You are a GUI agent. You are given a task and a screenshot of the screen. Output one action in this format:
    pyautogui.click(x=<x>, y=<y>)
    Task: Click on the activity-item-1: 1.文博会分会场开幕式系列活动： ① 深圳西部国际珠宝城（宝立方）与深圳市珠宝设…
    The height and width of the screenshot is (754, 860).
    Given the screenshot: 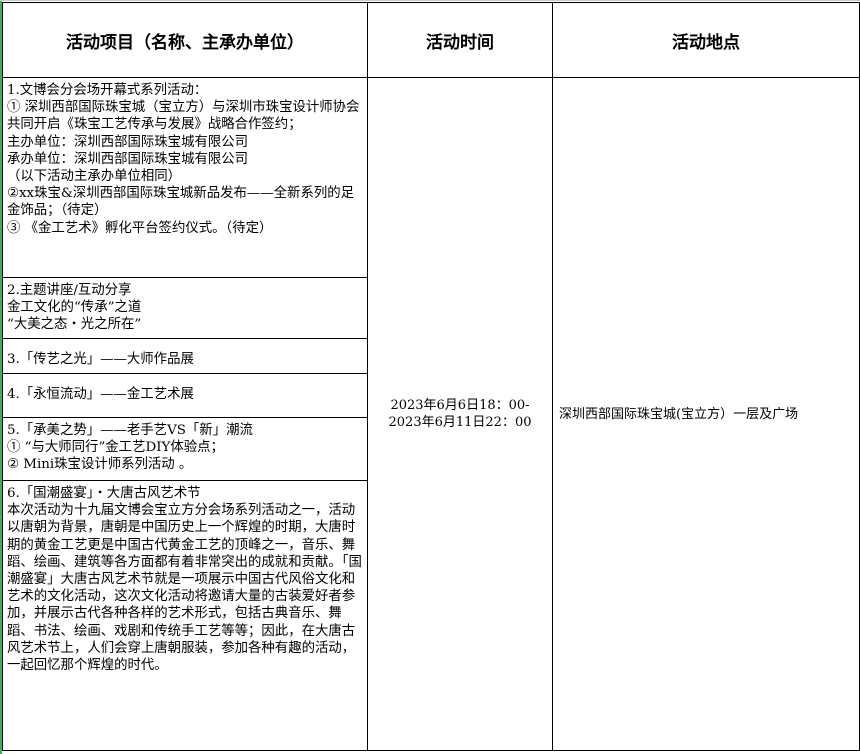 What is the action you would take?
    pyautogui.click(x=185, y=178)
    